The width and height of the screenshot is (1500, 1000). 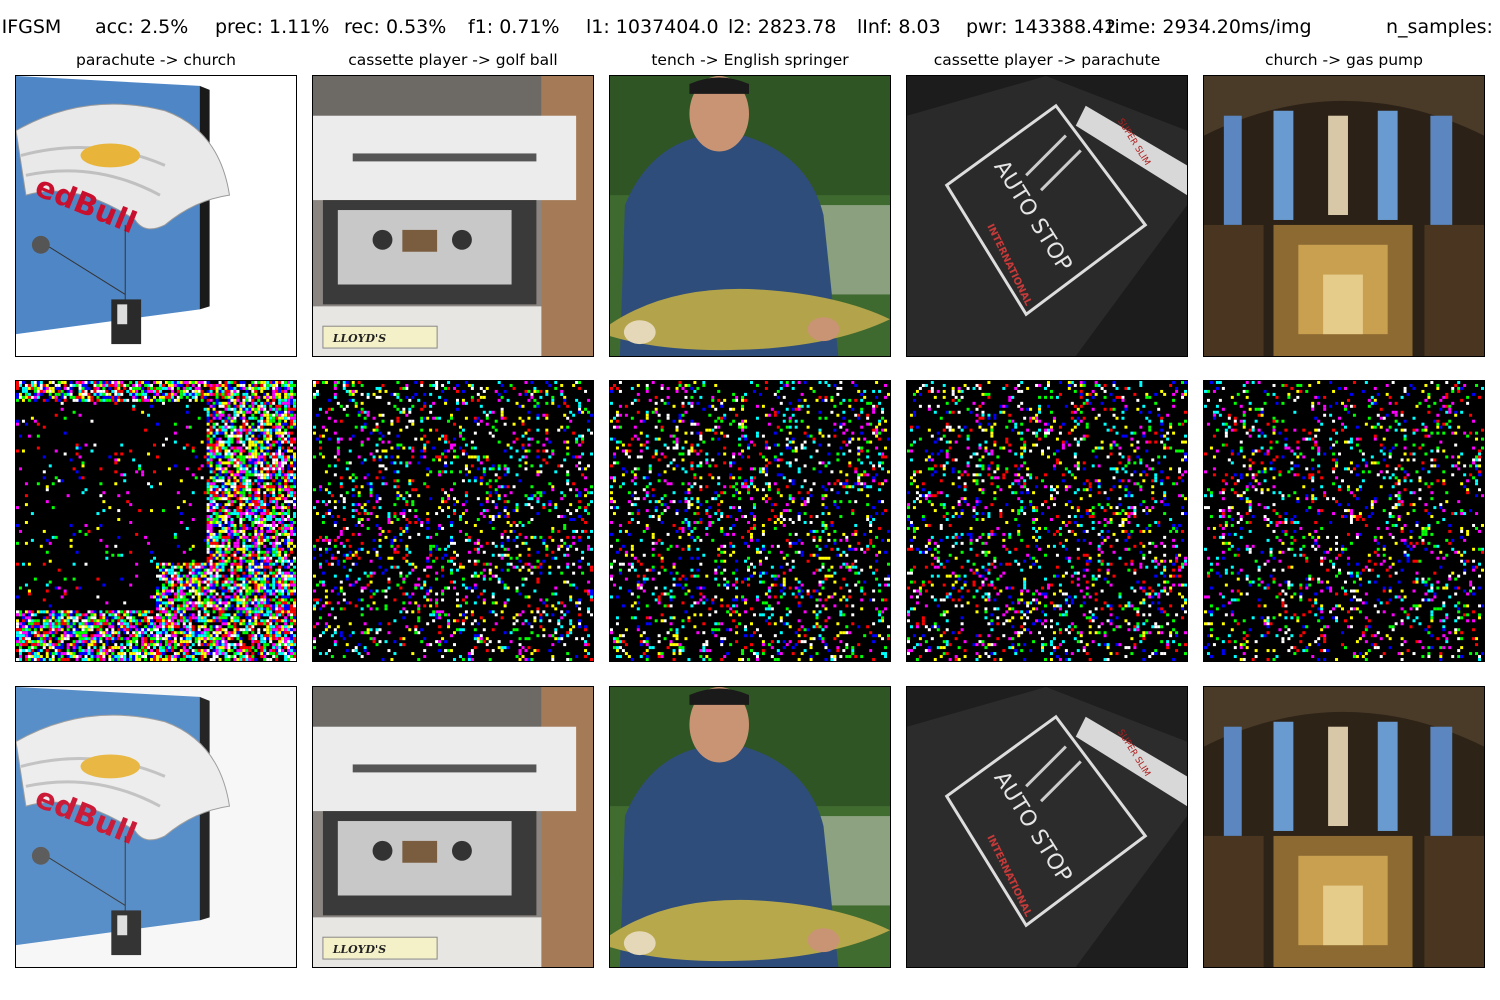 I want to click on adversarial-image-church, so click(x=1344, y=827).